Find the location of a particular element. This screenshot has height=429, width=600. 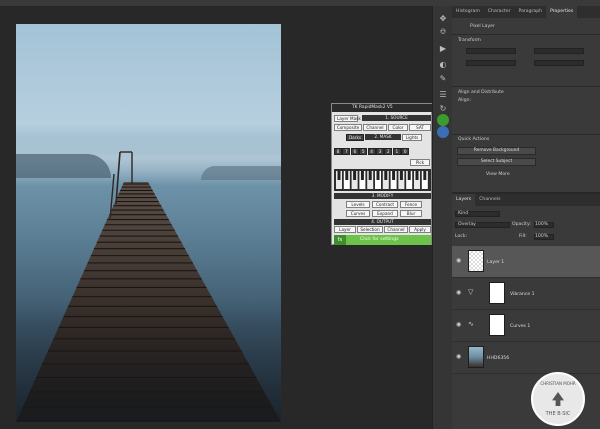

fill-label: Fill: is located at coordinates (523, 236).